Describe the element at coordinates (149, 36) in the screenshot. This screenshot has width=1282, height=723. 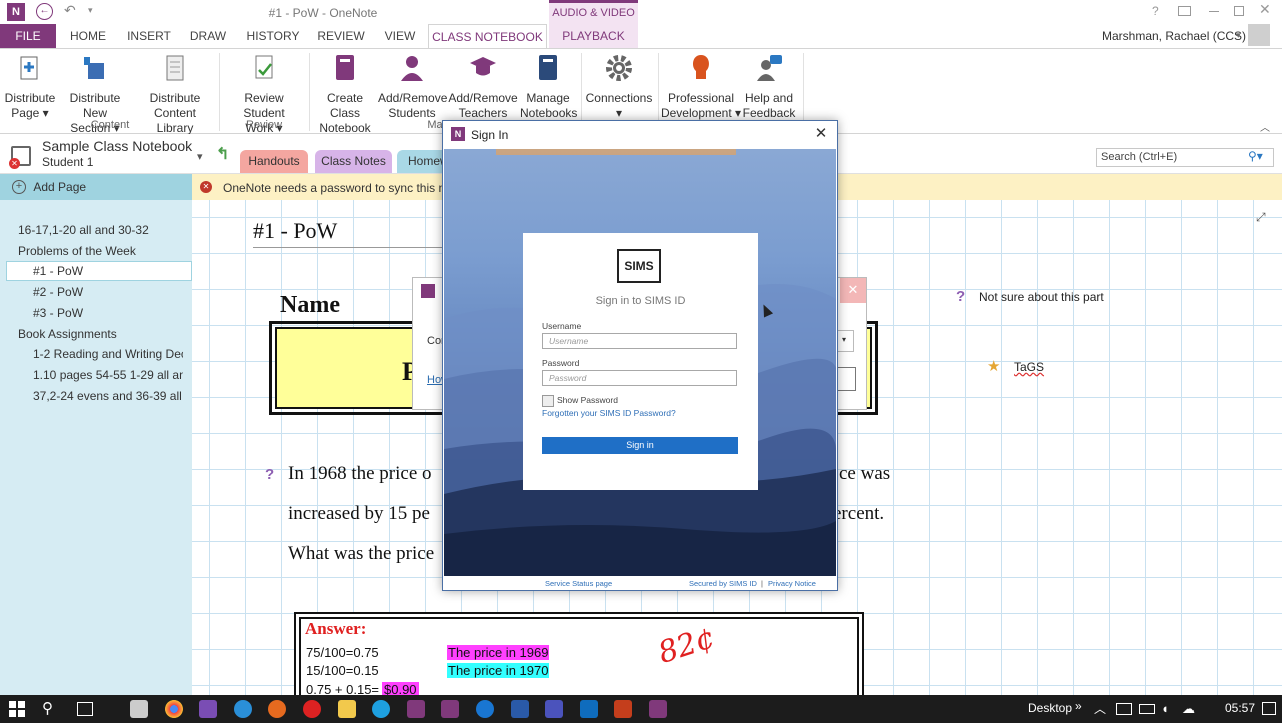
I see `tab-insert: INSERT` at that location.